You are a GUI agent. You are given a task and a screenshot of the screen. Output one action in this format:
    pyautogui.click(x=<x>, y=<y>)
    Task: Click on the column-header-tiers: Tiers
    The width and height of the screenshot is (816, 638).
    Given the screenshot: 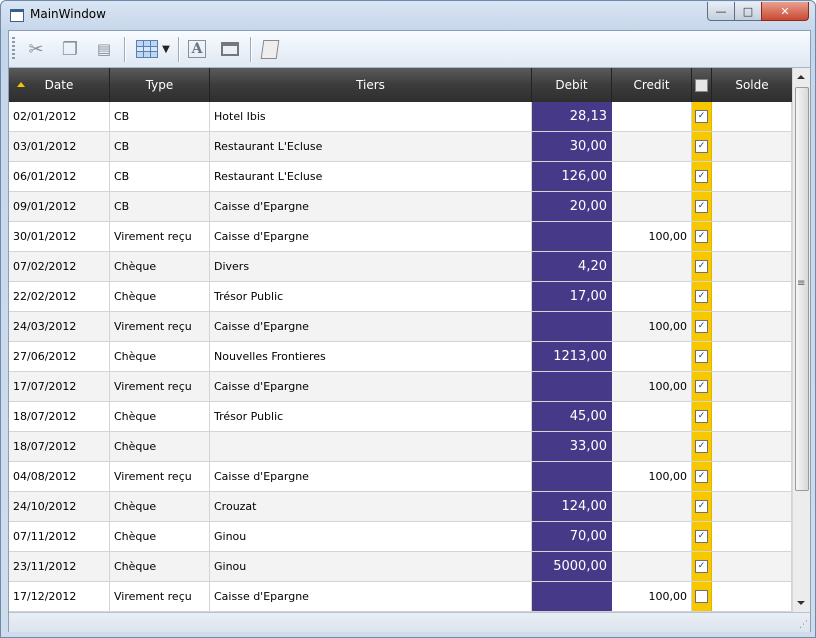 What is the action you would take?
    pyautogui.click(x=371, y=85)
    